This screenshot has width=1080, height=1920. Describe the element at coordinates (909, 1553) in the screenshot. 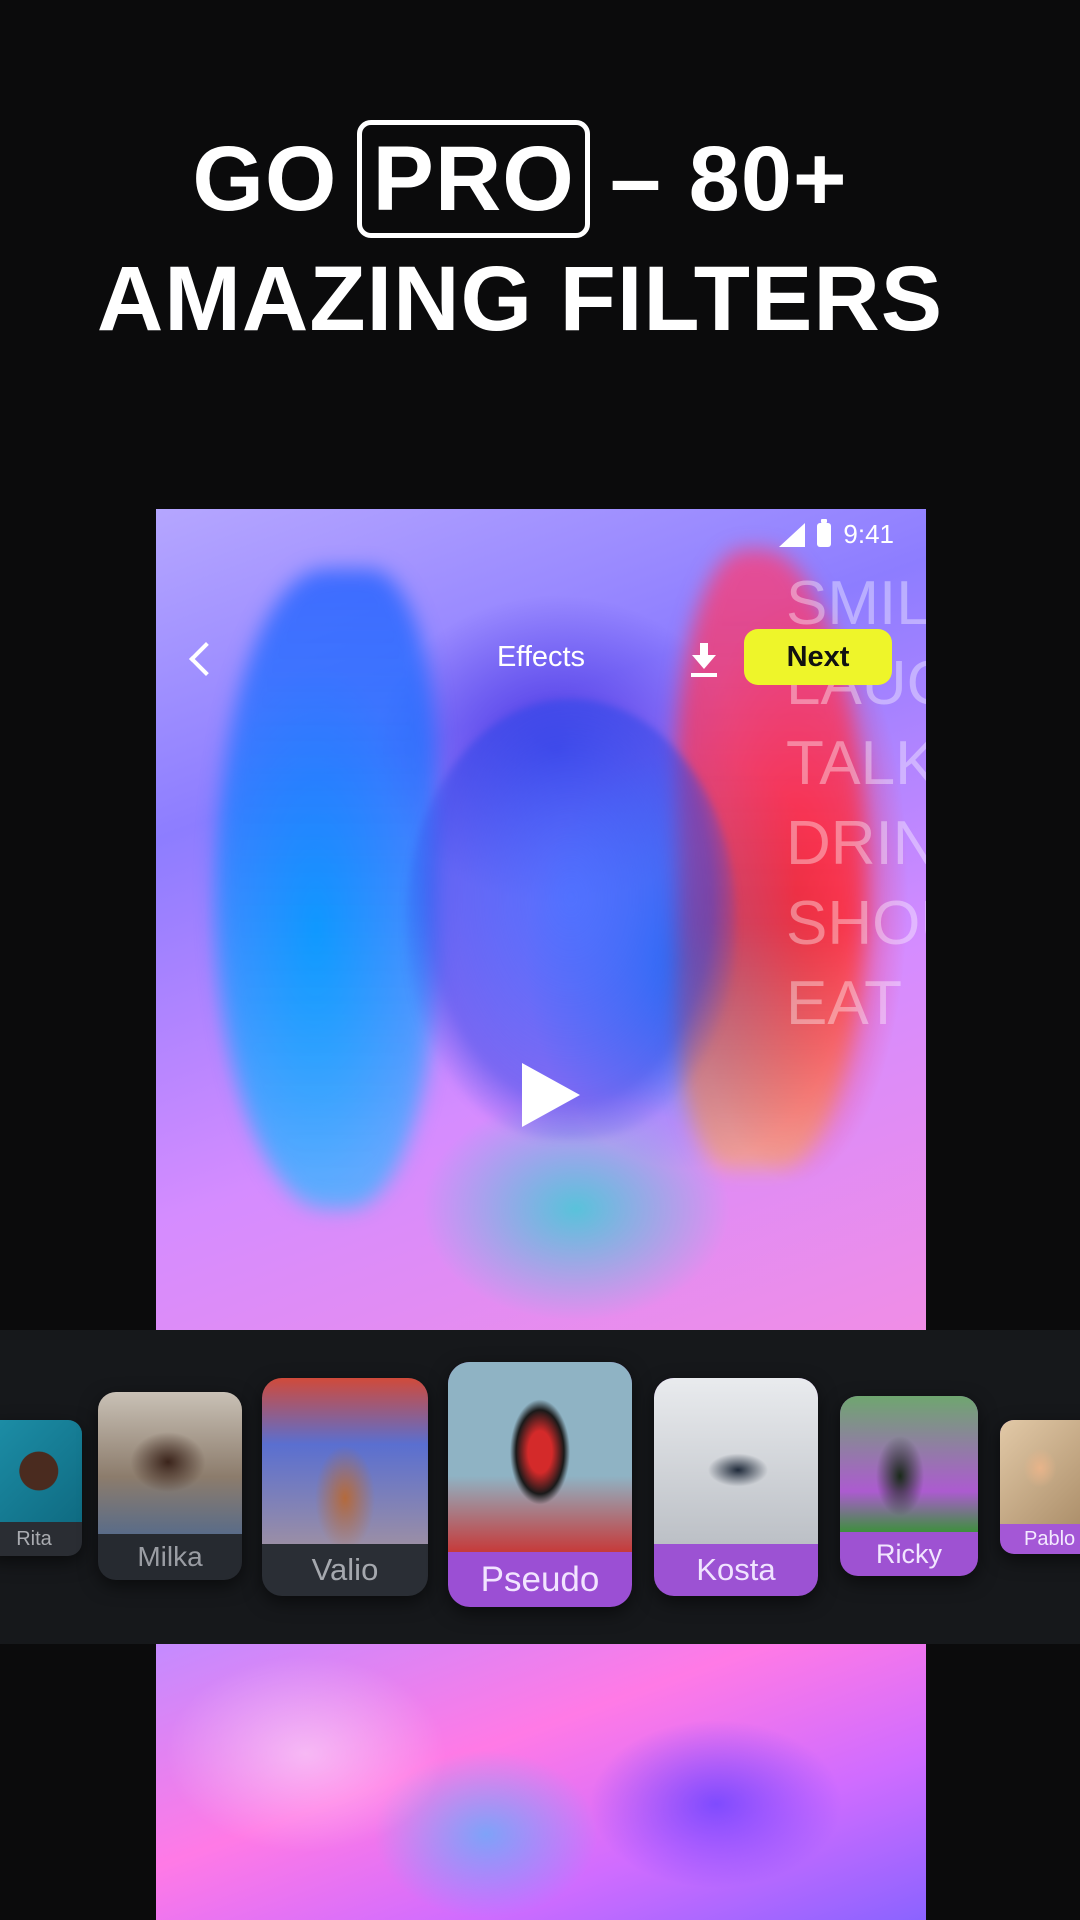

I see `filter-label: Ricky` at that location.